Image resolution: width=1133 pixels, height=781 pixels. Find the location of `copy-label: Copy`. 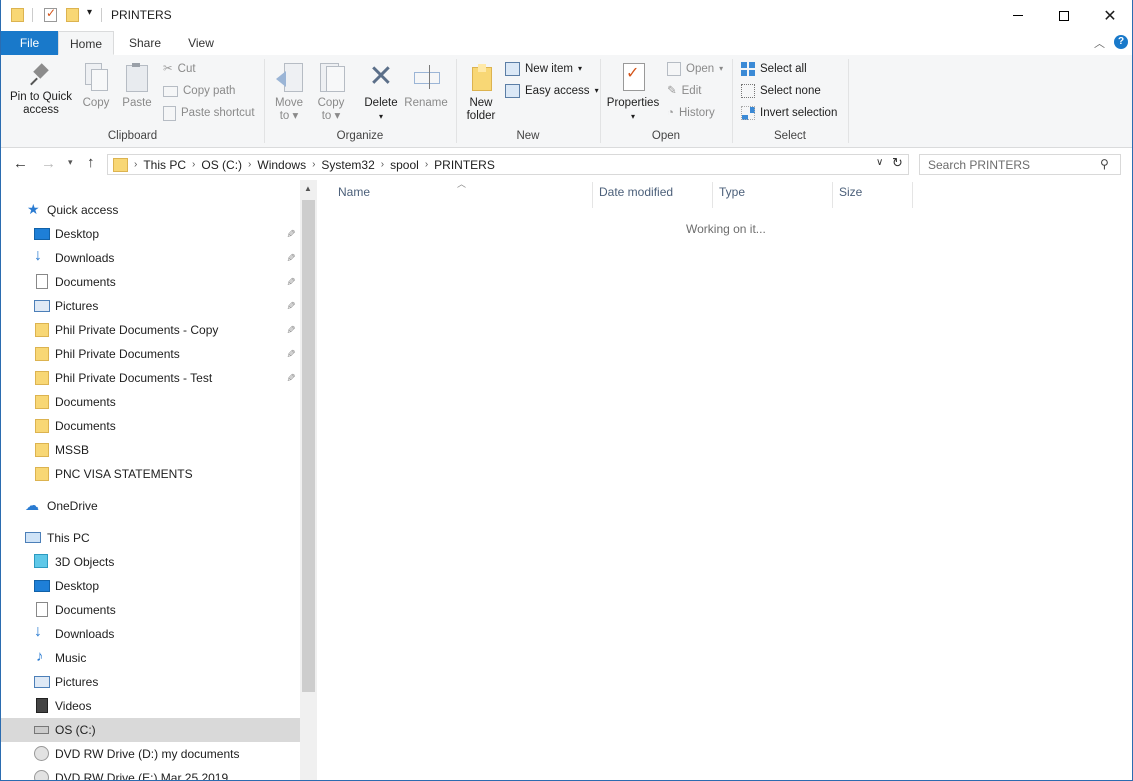

copy-label: Copy is located at coordinates (96, 103).